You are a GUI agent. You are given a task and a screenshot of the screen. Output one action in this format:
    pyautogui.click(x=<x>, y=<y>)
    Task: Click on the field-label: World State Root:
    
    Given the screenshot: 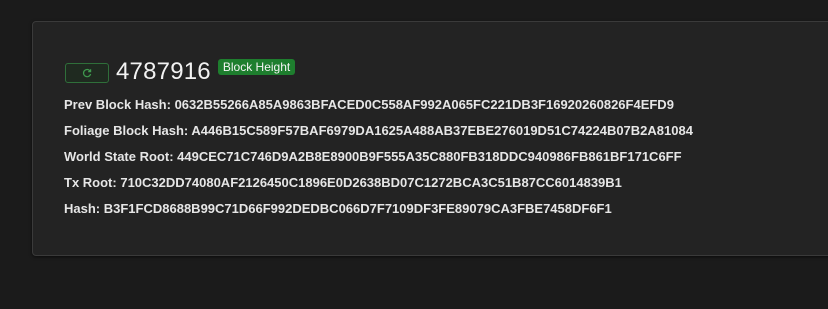 What is the action you would take?
    pyautogui.click(x=119, y=156)
    